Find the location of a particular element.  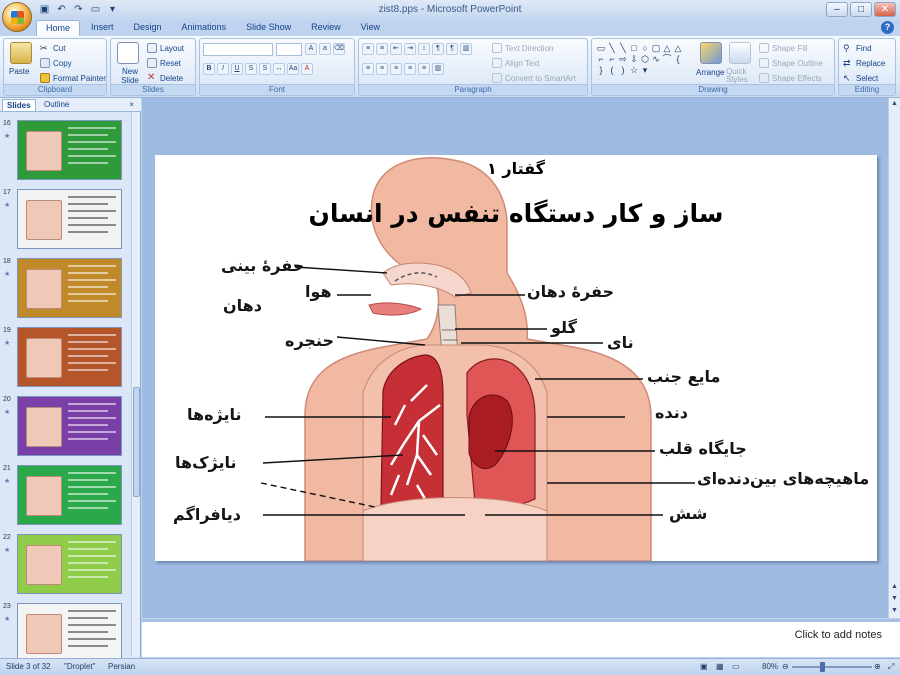

oval-shape-icon: ○ is located at coordinates (645, 48).